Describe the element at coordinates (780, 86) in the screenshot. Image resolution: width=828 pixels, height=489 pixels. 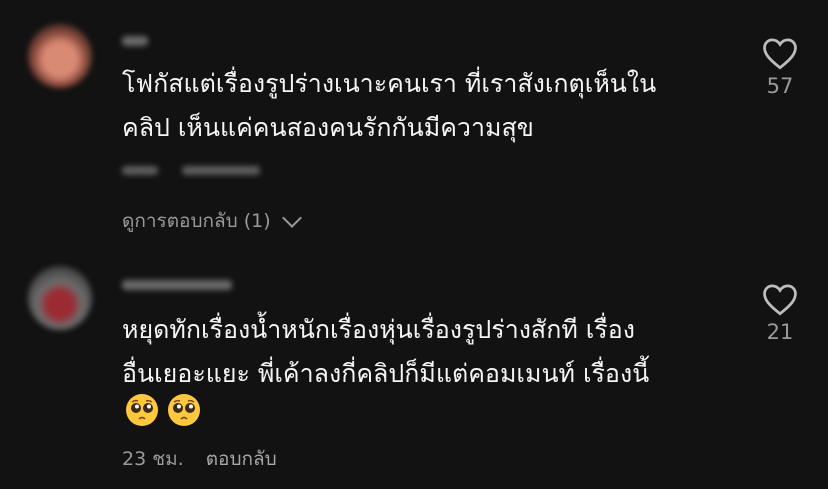
I see `like-count: 57` at that location.